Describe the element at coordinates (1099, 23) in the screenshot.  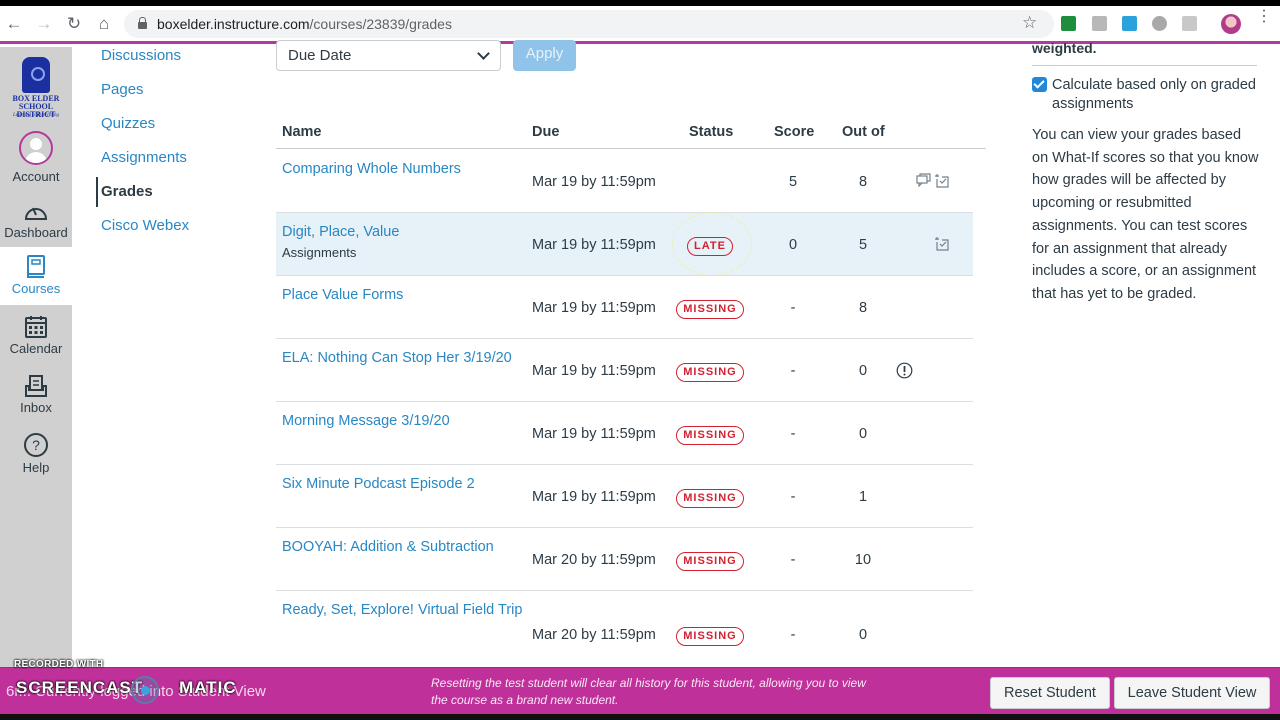
I see `puzzle-extension-icon` at that location.